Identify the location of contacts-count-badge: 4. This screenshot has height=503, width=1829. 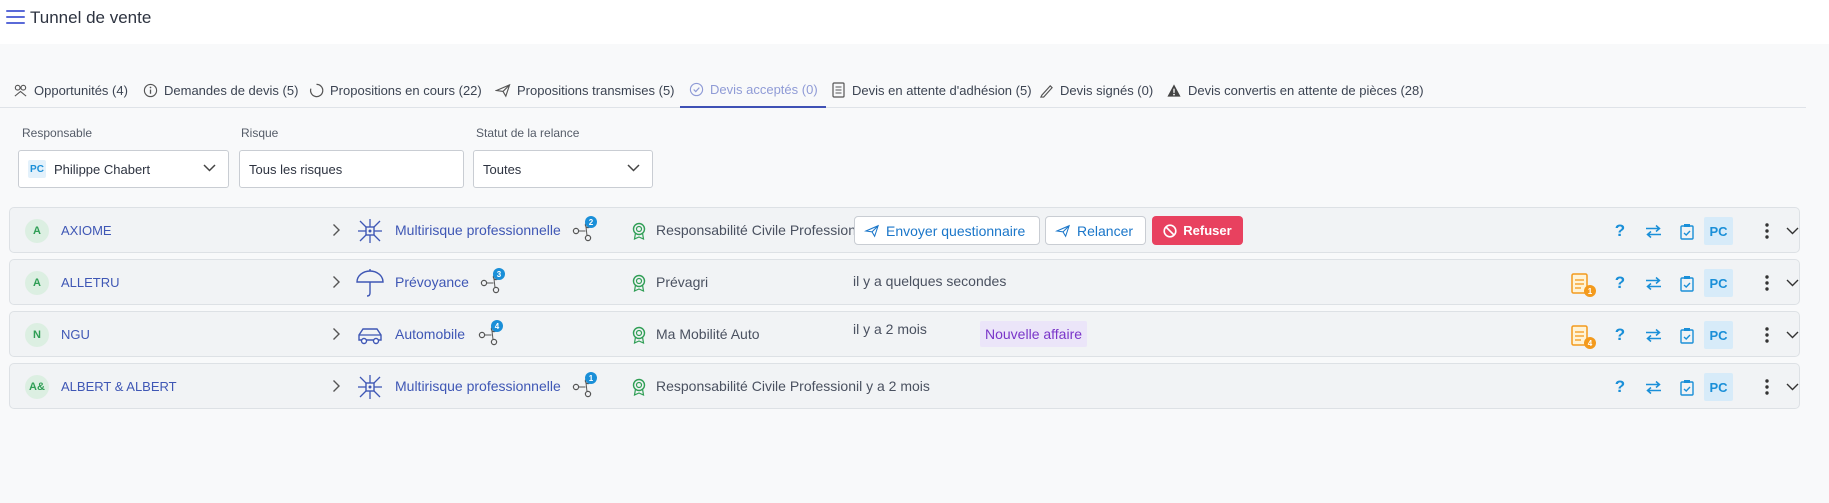
(497, 326).